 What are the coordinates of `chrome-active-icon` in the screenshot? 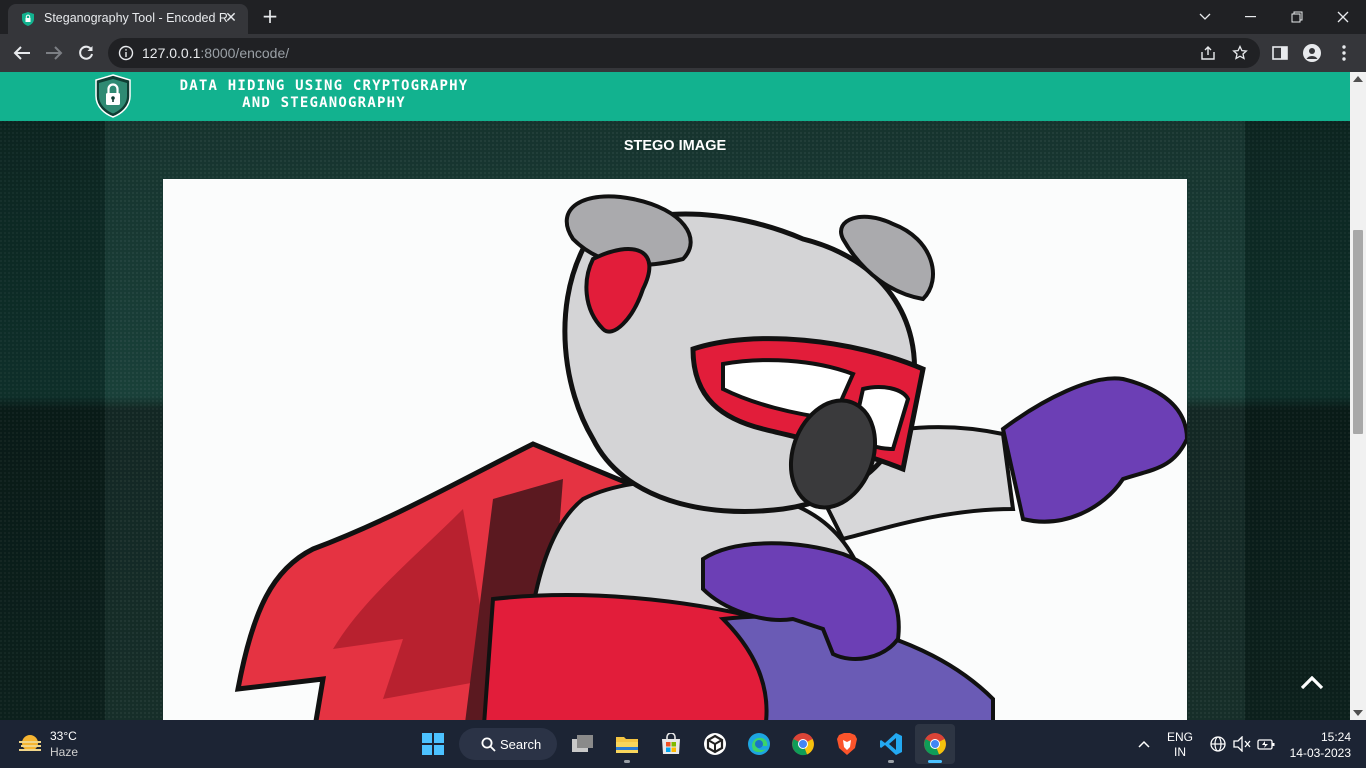 It's located at (935, 744).